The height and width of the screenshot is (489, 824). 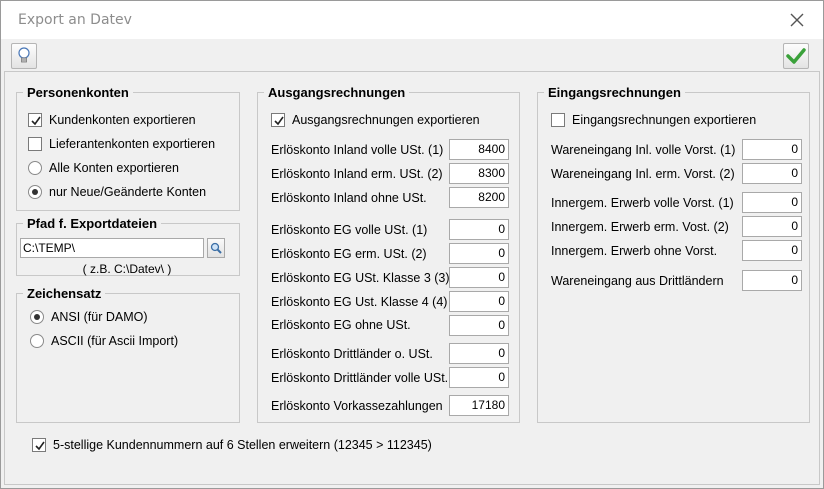 I want to click on row-label: Erlöskonto EG USt. Klasse 3 (3), so click(x=360, y=278).